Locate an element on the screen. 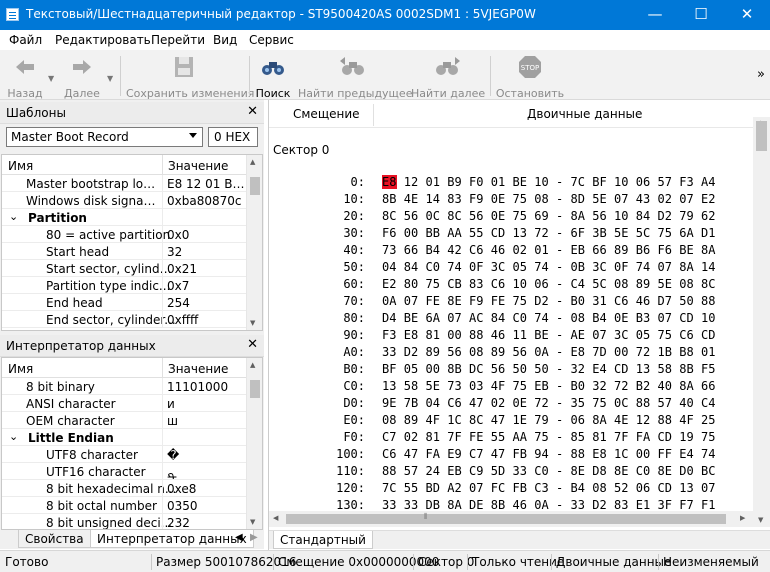 The image size is (770, 572). hex-byte: 75 is located at coordinates (708, 437).